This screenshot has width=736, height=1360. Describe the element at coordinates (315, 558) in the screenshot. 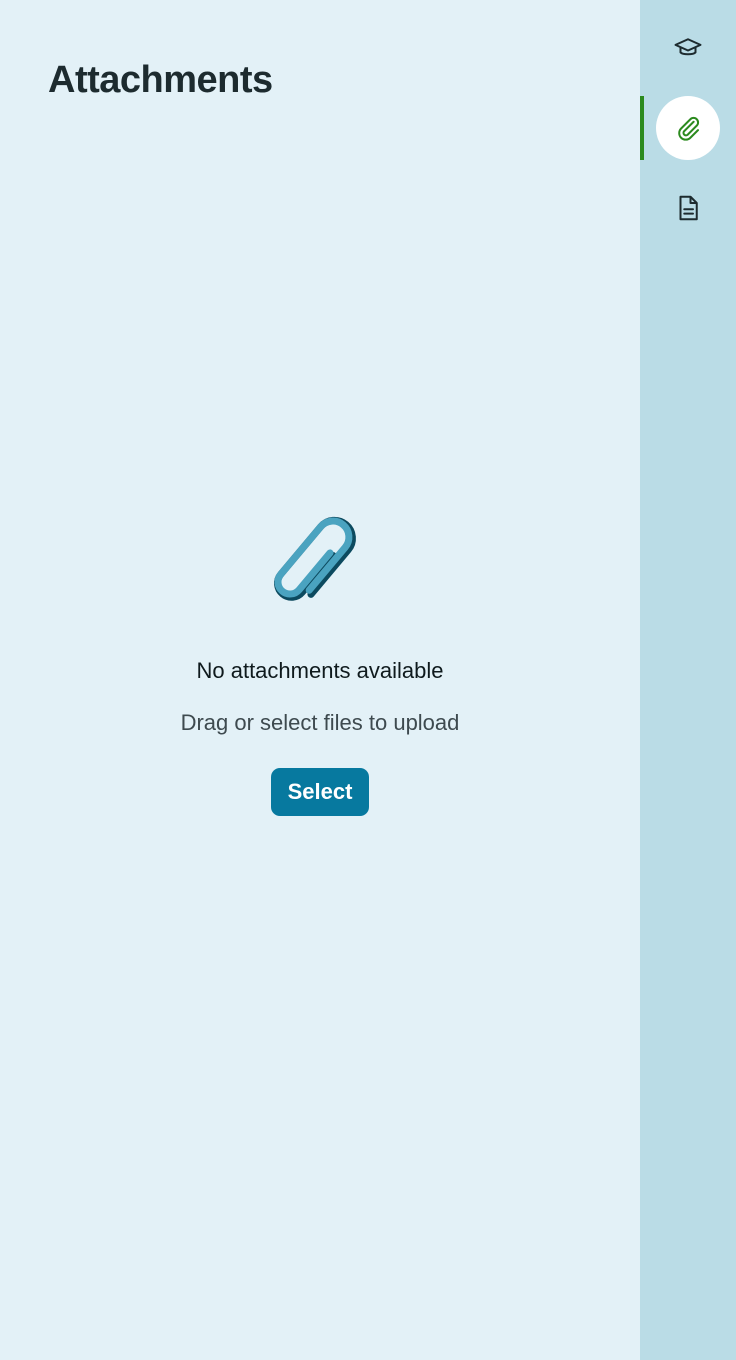

I see `paperclip-illustration-icon` at that location.